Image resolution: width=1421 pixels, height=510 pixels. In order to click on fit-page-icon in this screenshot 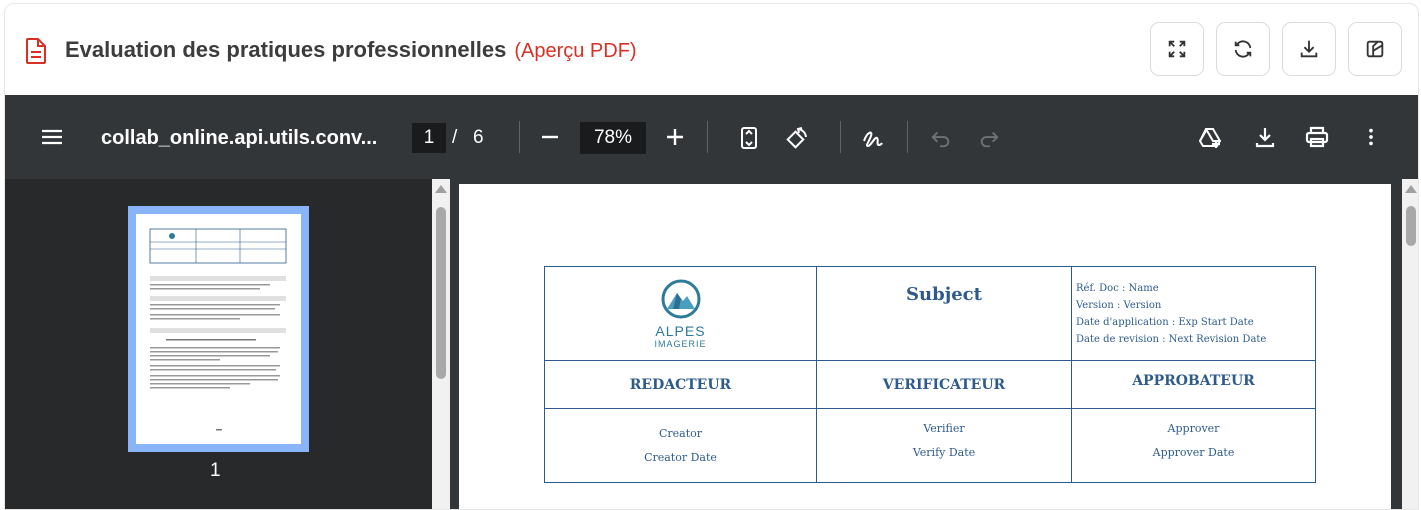, I will do `click(749, 138)`.